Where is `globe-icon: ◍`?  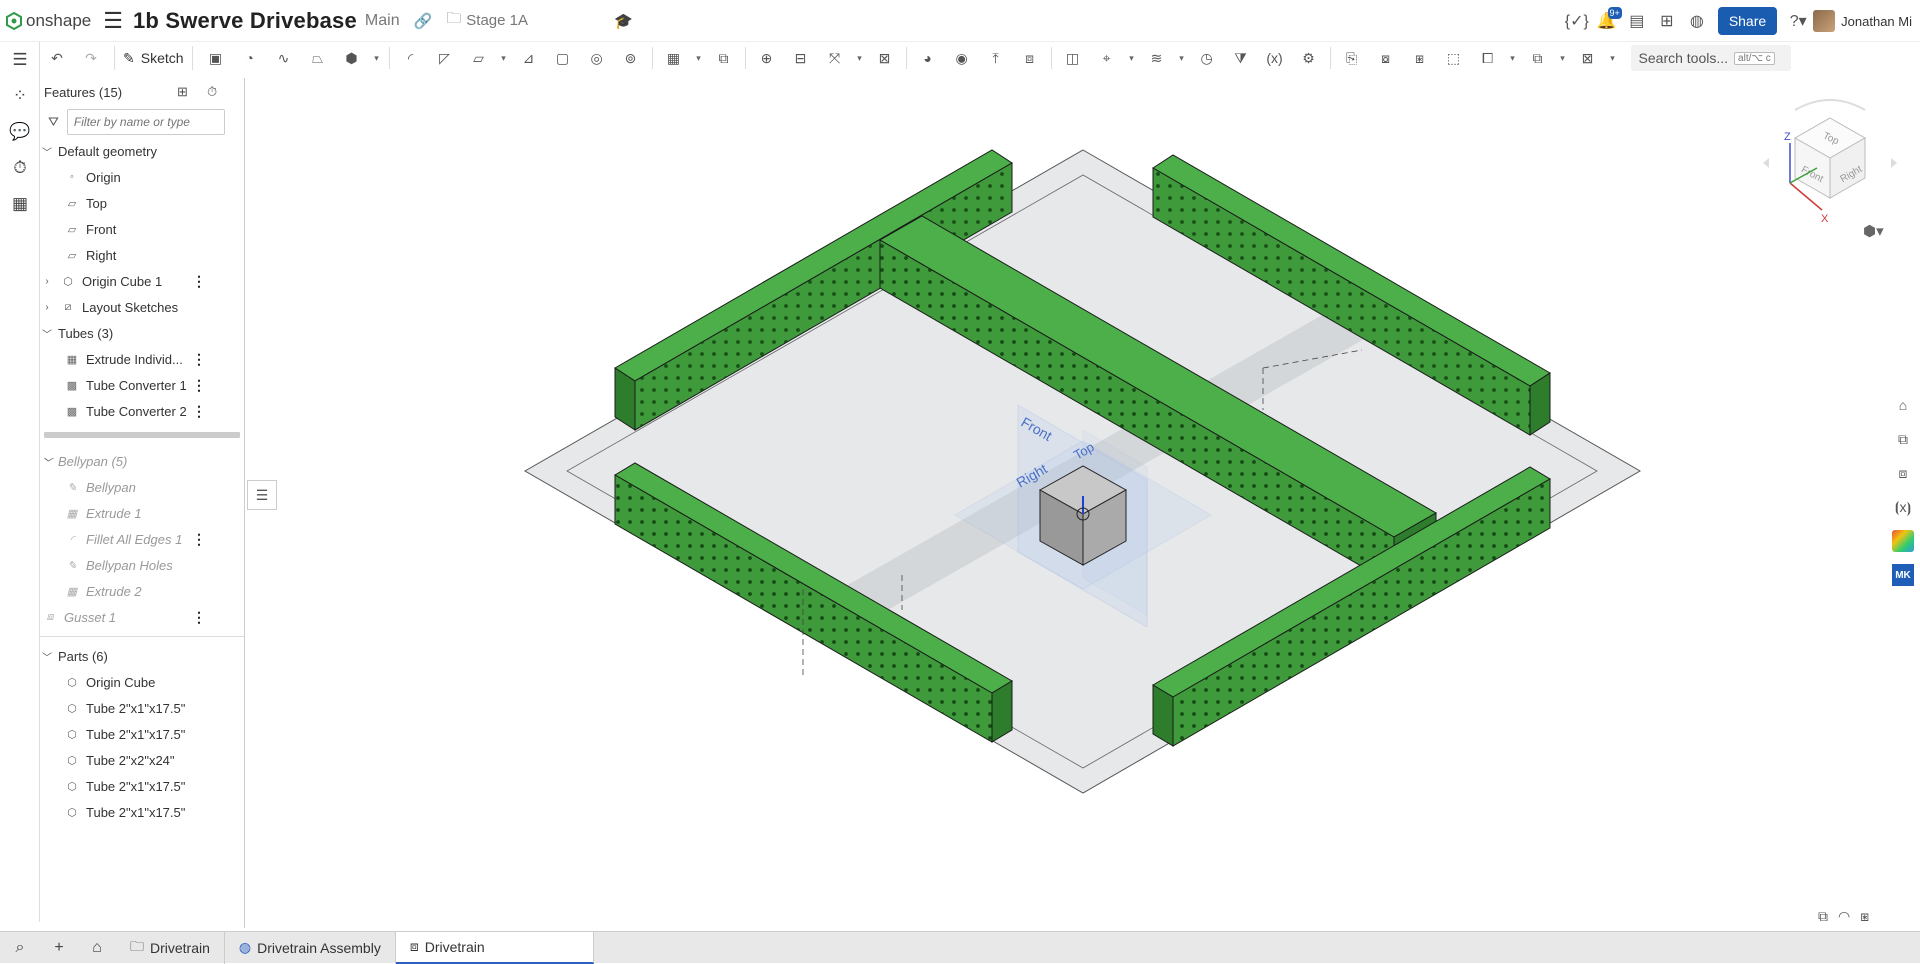 globe-icon: ◍ is located at coordinates (1697, 21).